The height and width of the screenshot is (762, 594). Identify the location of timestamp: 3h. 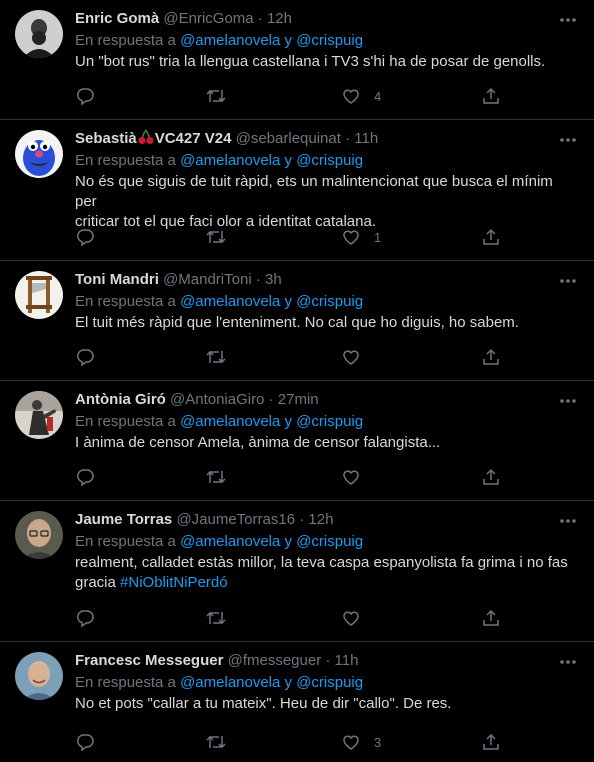
(273, 279).